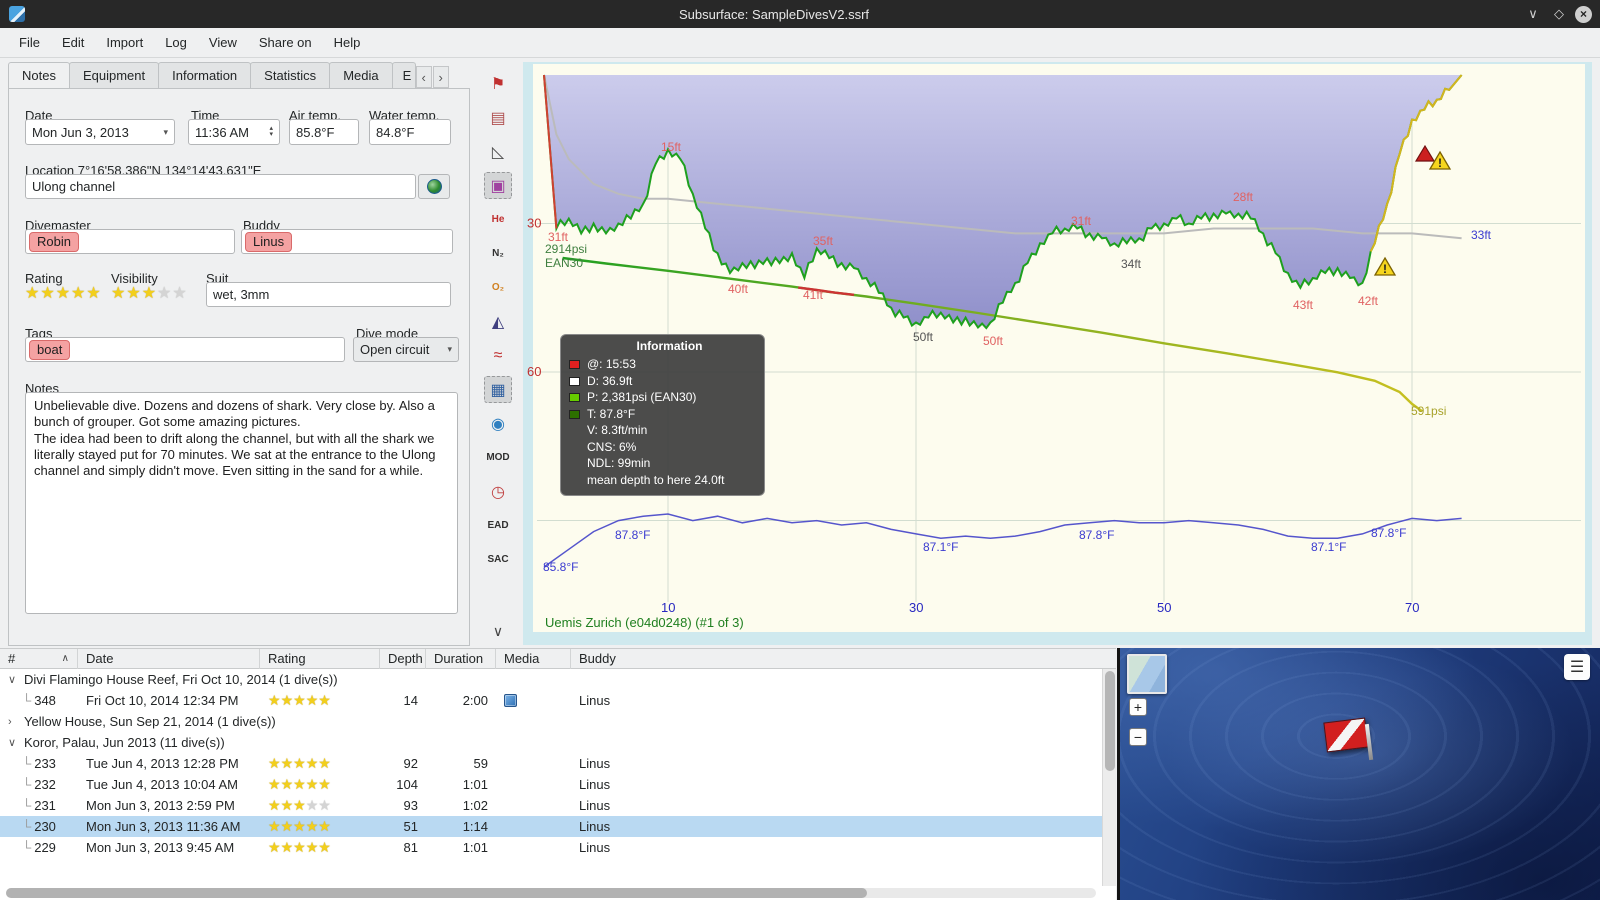 The width and height of the screenshot is (1600, 900). What do you see at coordinates (1354, 742) in the screenshot?
I see `dive-site-marker` at bounding box center [1354, 742].